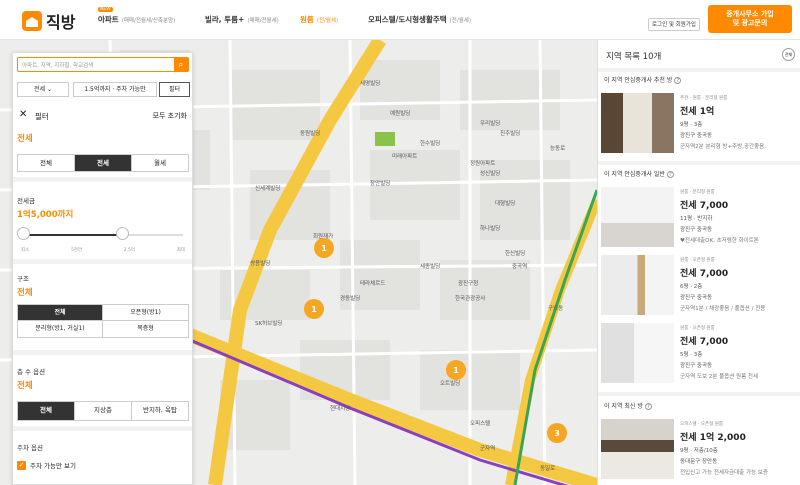 This screenshot has height=485, width=800. Describe the element at coordinates (623, 406) in the screenshot. I see `section-title-text: 이 지역 최신 방` at that location.